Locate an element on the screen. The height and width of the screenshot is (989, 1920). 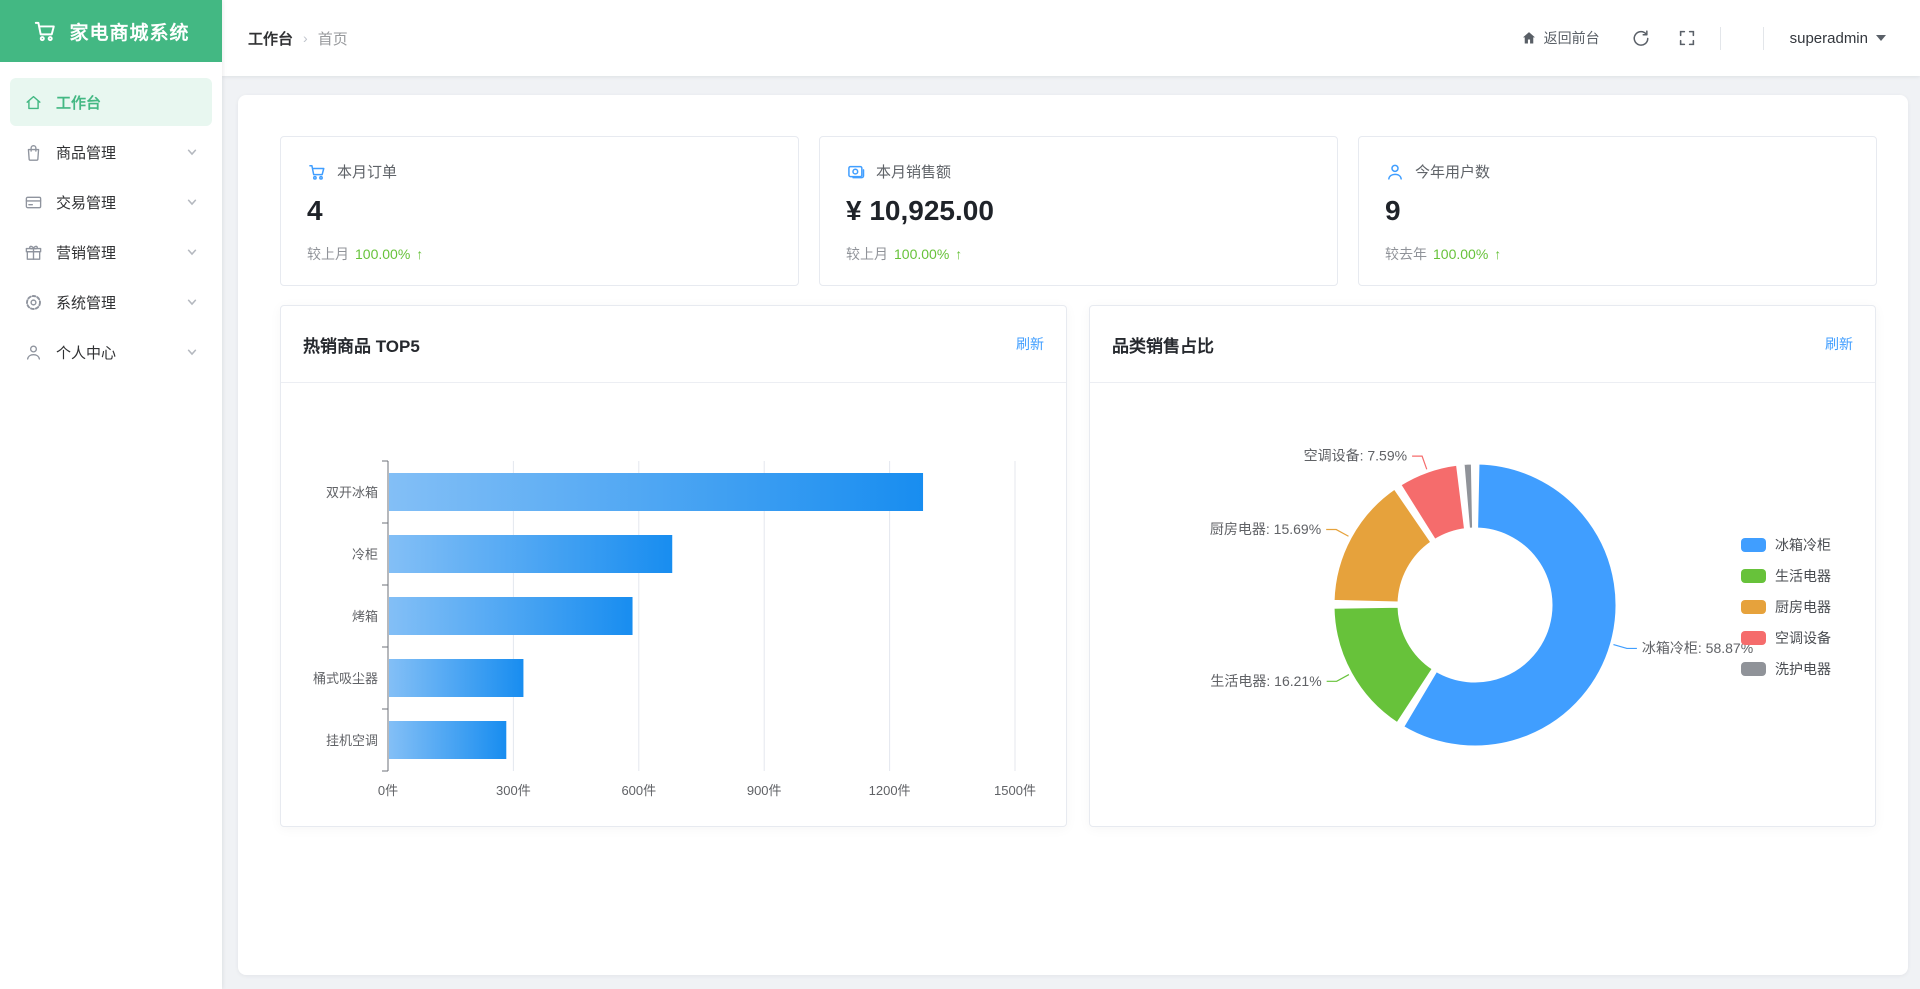
sidebar-item-label: 系统管理 is located at coordinates (86, 303).